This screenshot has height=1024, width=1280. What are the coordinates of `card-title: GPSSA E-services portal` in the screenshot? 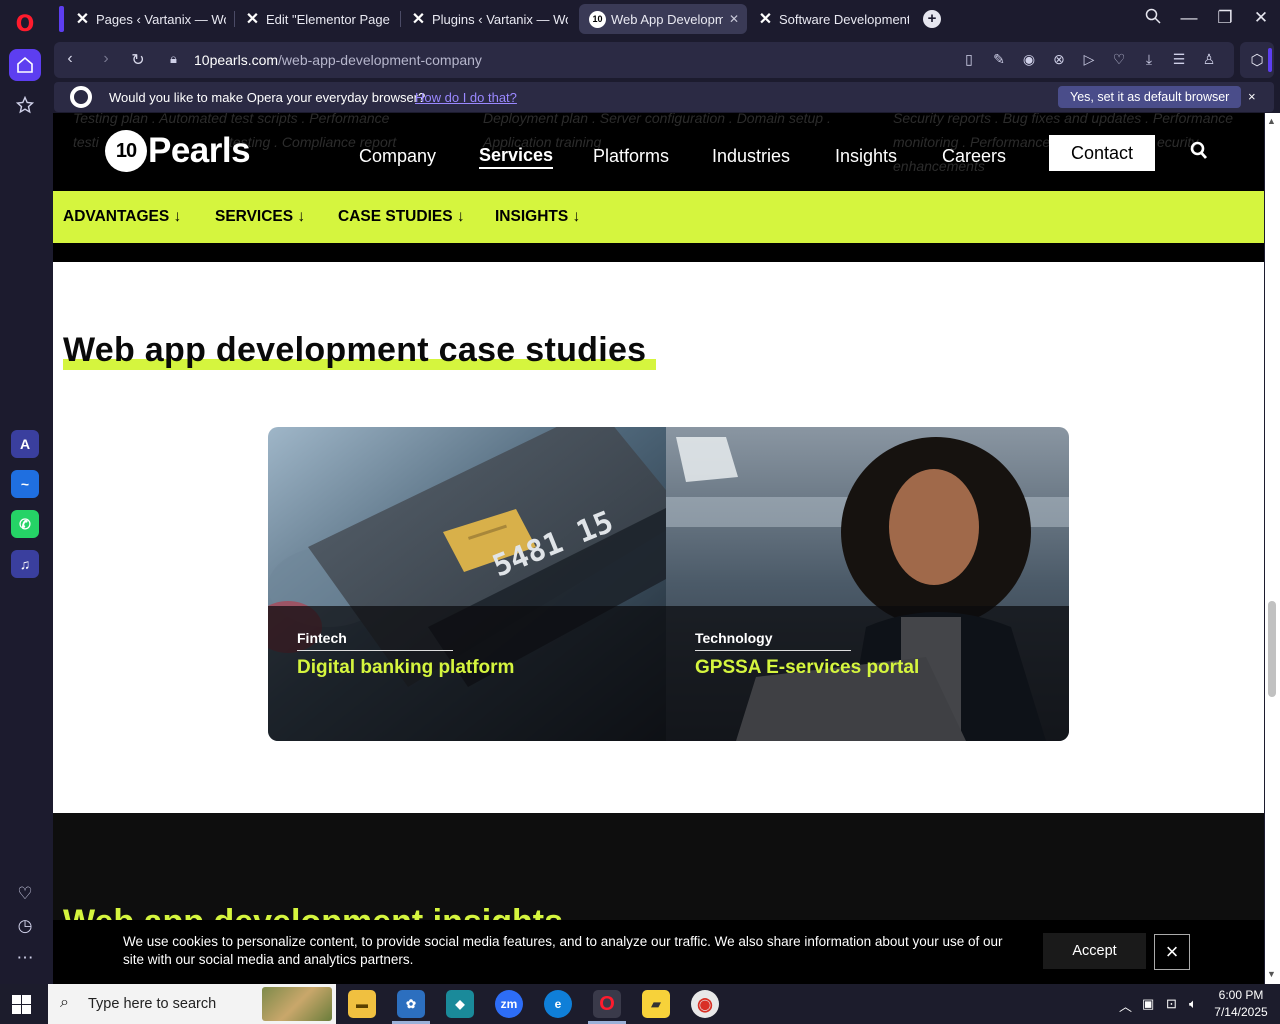 It's located at (807, 668).